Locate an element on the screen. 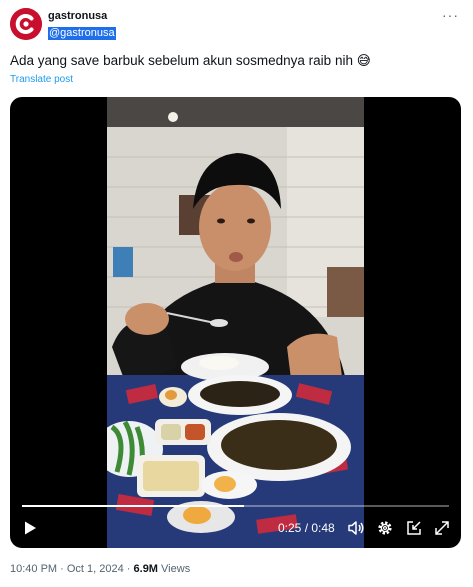 The height and width of the screenshot is (587, 473). time-current: 0:25 is located at coordinates (290, 528).